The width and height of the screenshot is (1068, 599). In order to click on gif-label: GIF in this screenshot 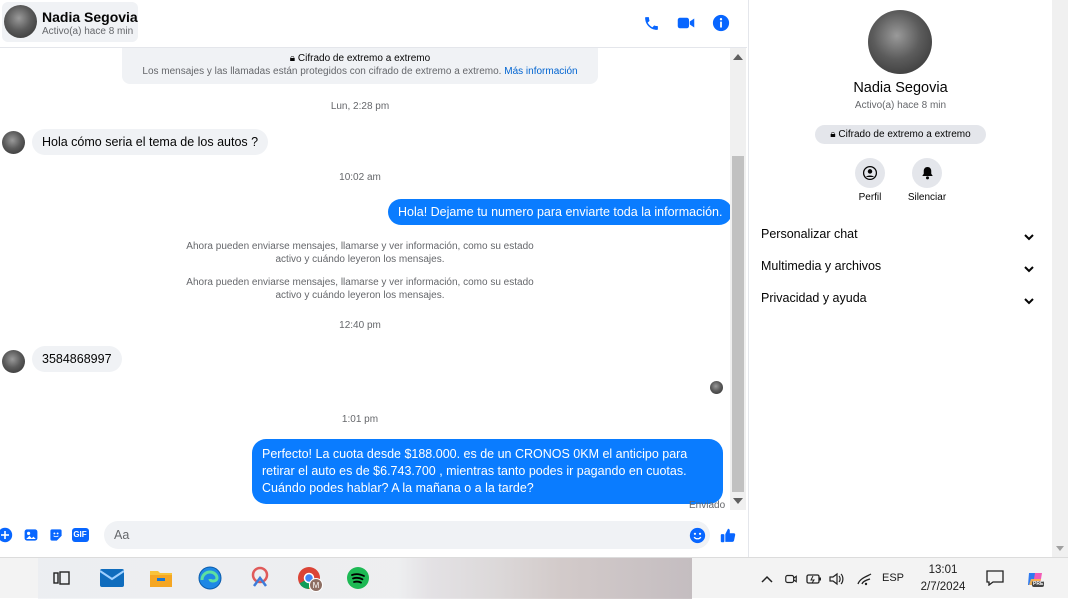, I will do `click(80, 535)`.